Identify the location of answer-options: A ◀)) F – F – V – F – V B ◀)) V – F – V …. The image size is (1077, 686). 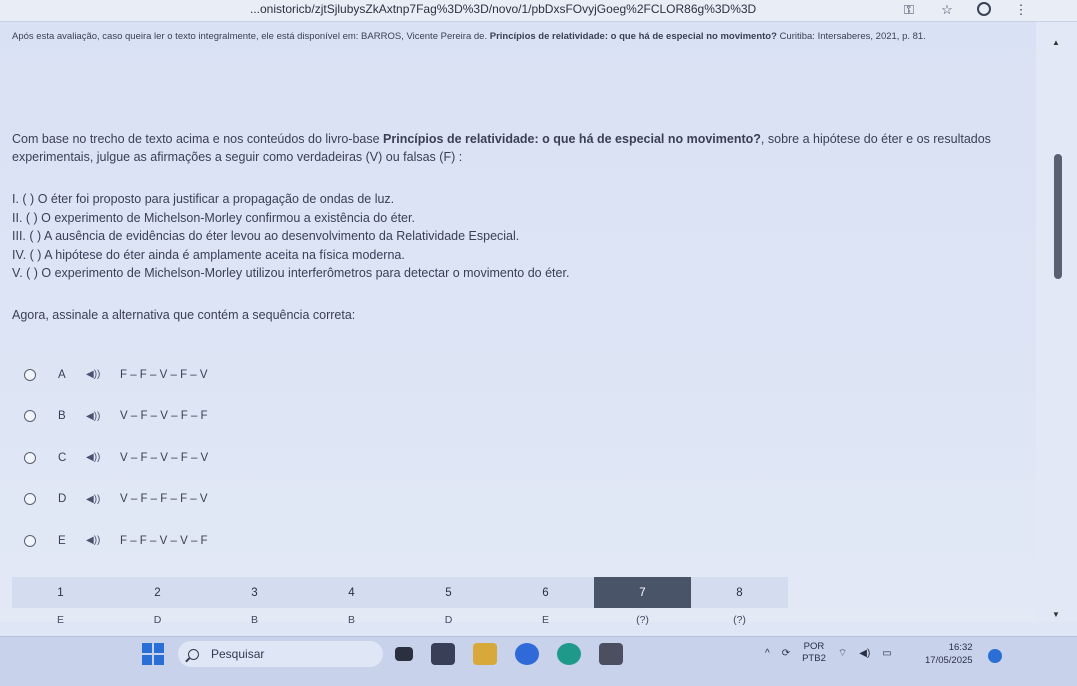
(116, 458).